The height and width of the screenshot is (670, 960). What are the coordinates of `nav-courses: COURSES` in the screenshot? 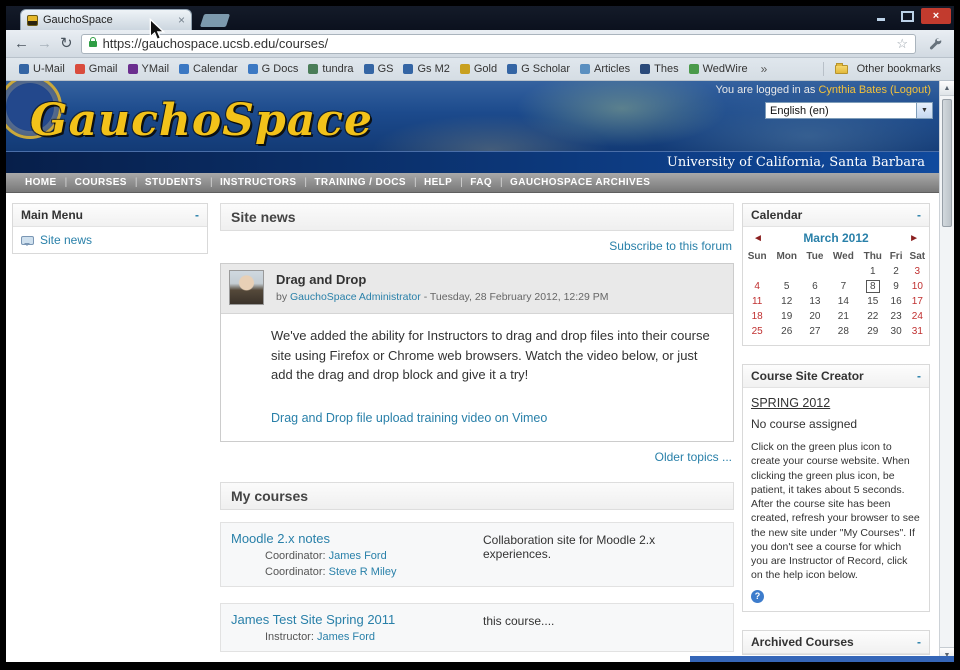 It's located at (102, 182).